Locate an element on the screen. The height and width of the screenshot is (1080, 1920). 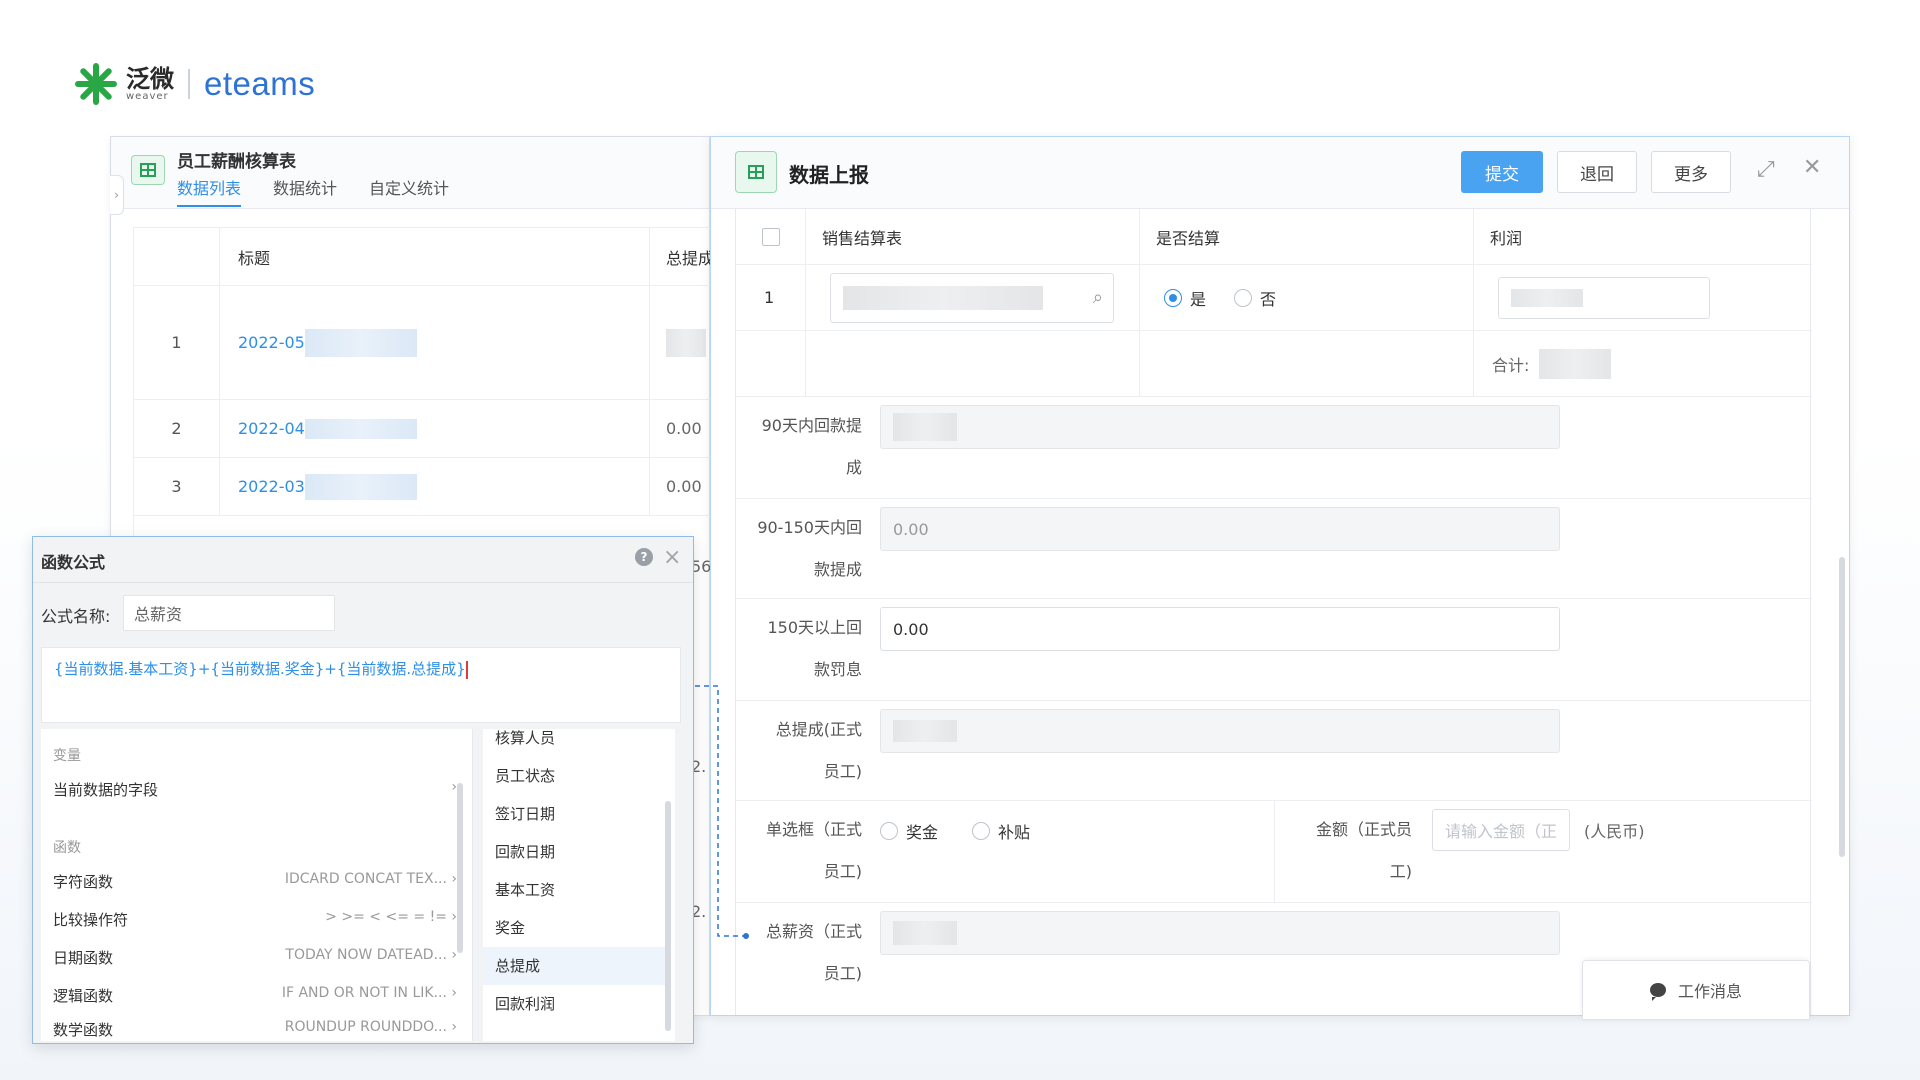
tab-data-list: 数据列表 is located at coordinates (209, 191).